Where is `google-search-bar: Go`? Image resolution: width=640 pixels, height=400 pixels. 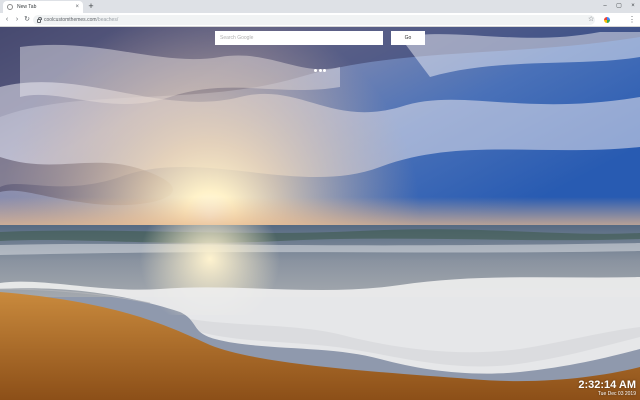 google-search-bar: Go is located at coordinates (320, 38).